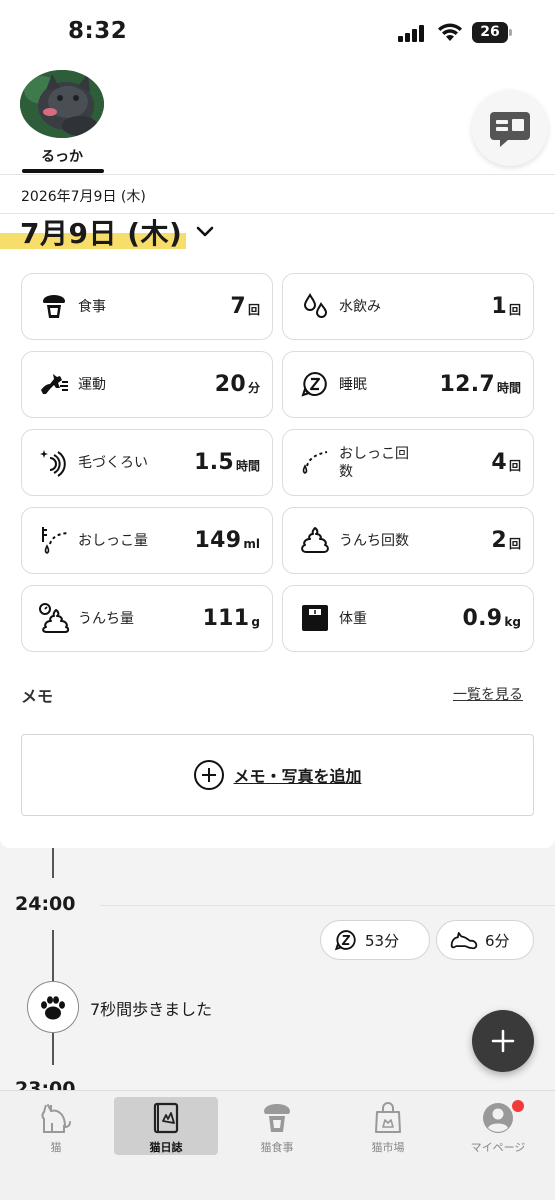  Describe the element at coordinates (488, 694) in the screenshot. I see `memo-view-all-link: 一覧を見る` at that location.